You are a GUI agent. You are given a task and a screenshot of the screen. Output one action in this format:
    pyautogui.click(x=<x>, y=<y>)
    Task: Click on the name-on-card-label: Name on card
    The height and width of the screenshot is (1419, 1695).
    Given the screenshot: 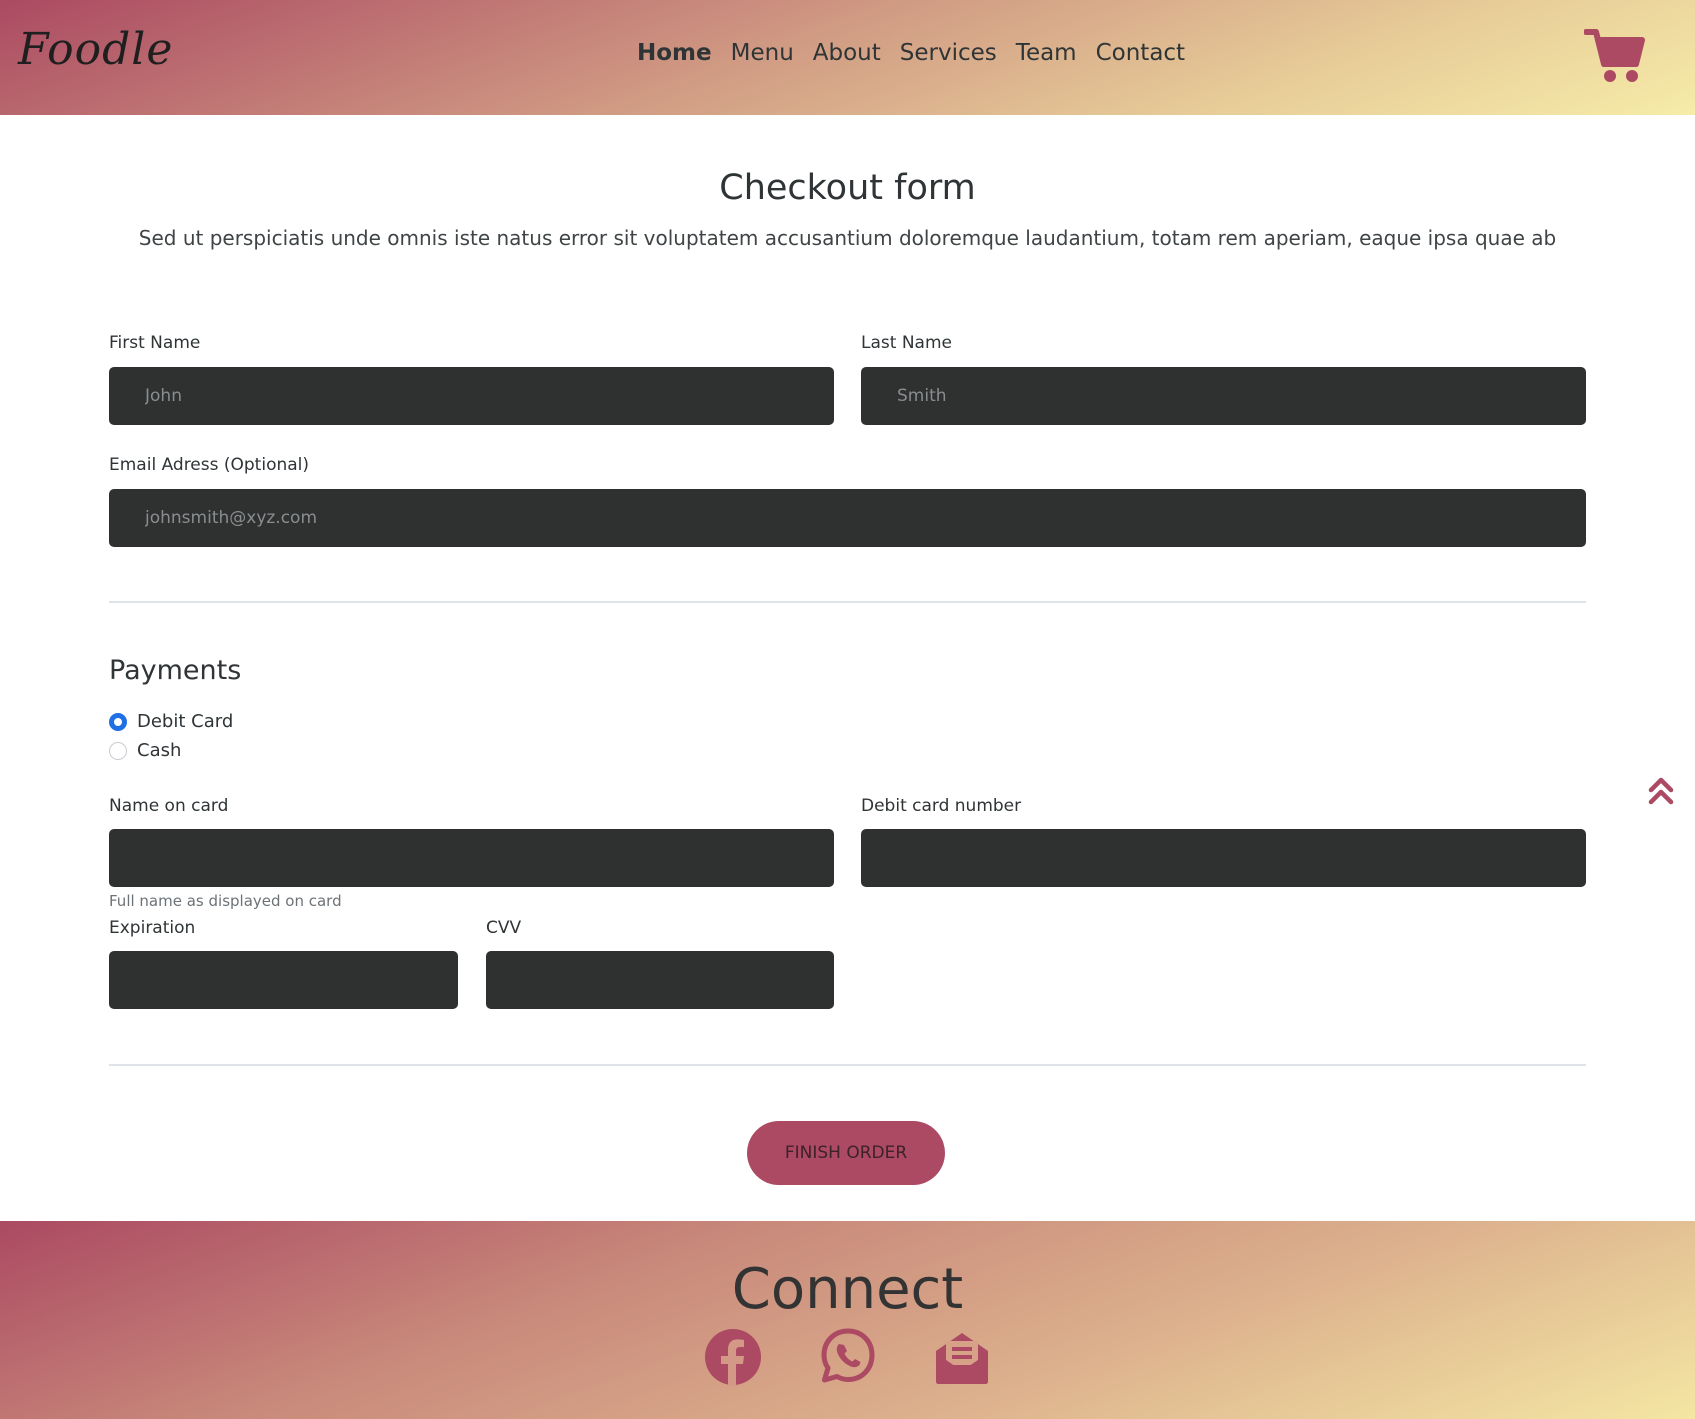 What is the action you would take?
    pyautogui.click(x=169, y=806)
    